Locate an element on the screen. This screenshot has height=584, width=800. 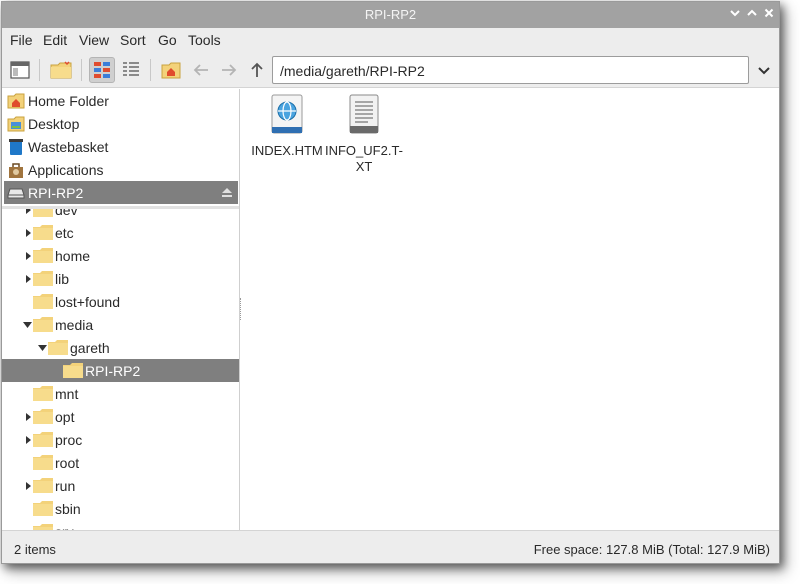
up-arrow-icon is located at coordinates (257, 69).